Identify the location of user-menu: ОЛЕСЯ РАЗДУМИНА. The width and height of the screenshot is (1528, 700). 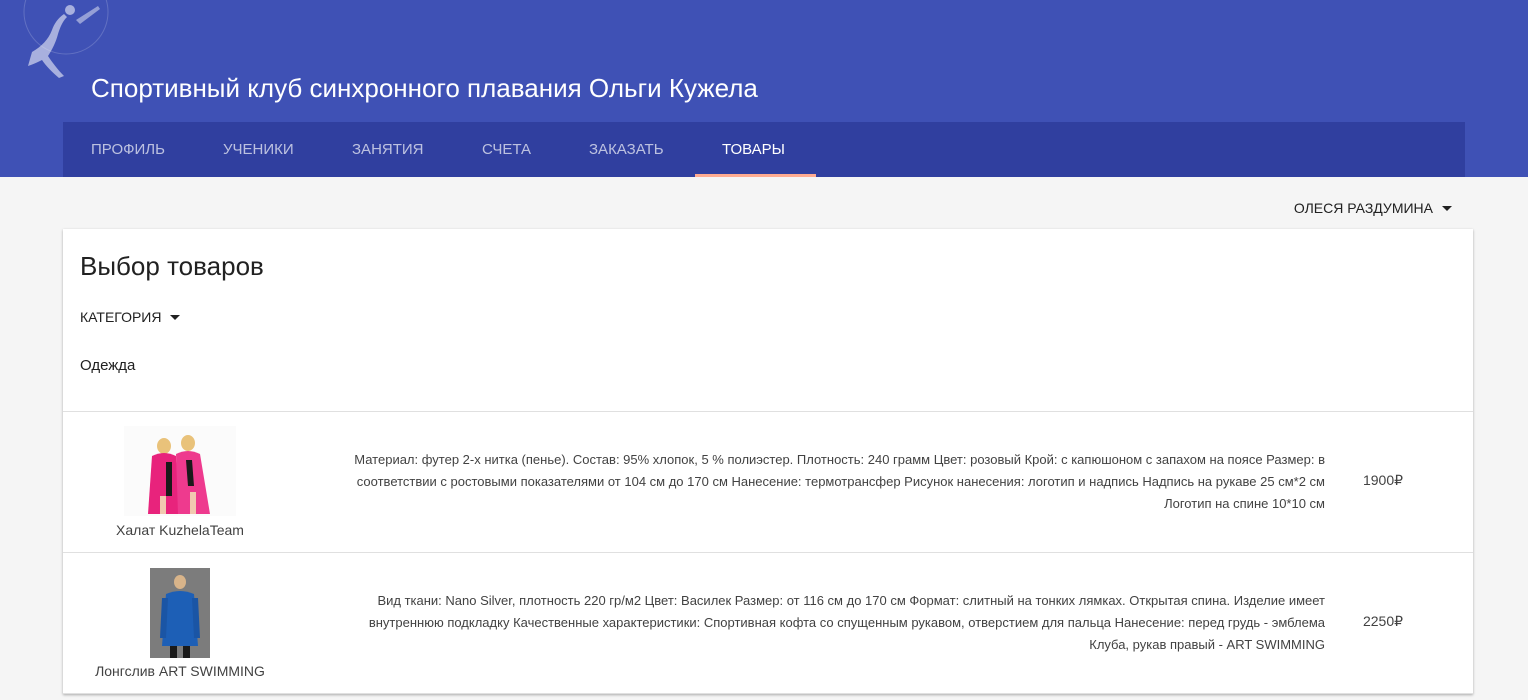
(1373, 208).